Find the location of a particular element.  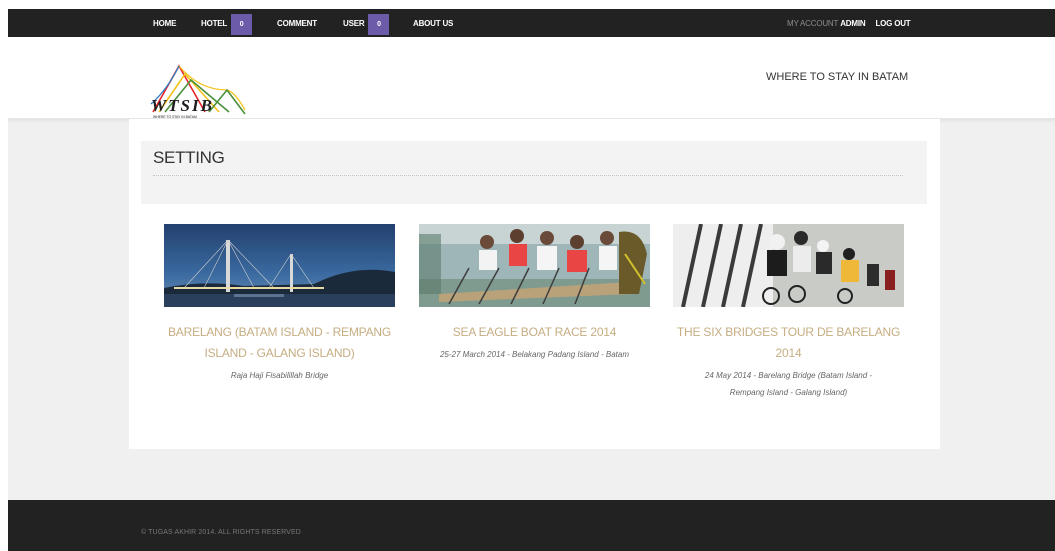

nav-about: ABOUT US is located at coordinates (433, 23).